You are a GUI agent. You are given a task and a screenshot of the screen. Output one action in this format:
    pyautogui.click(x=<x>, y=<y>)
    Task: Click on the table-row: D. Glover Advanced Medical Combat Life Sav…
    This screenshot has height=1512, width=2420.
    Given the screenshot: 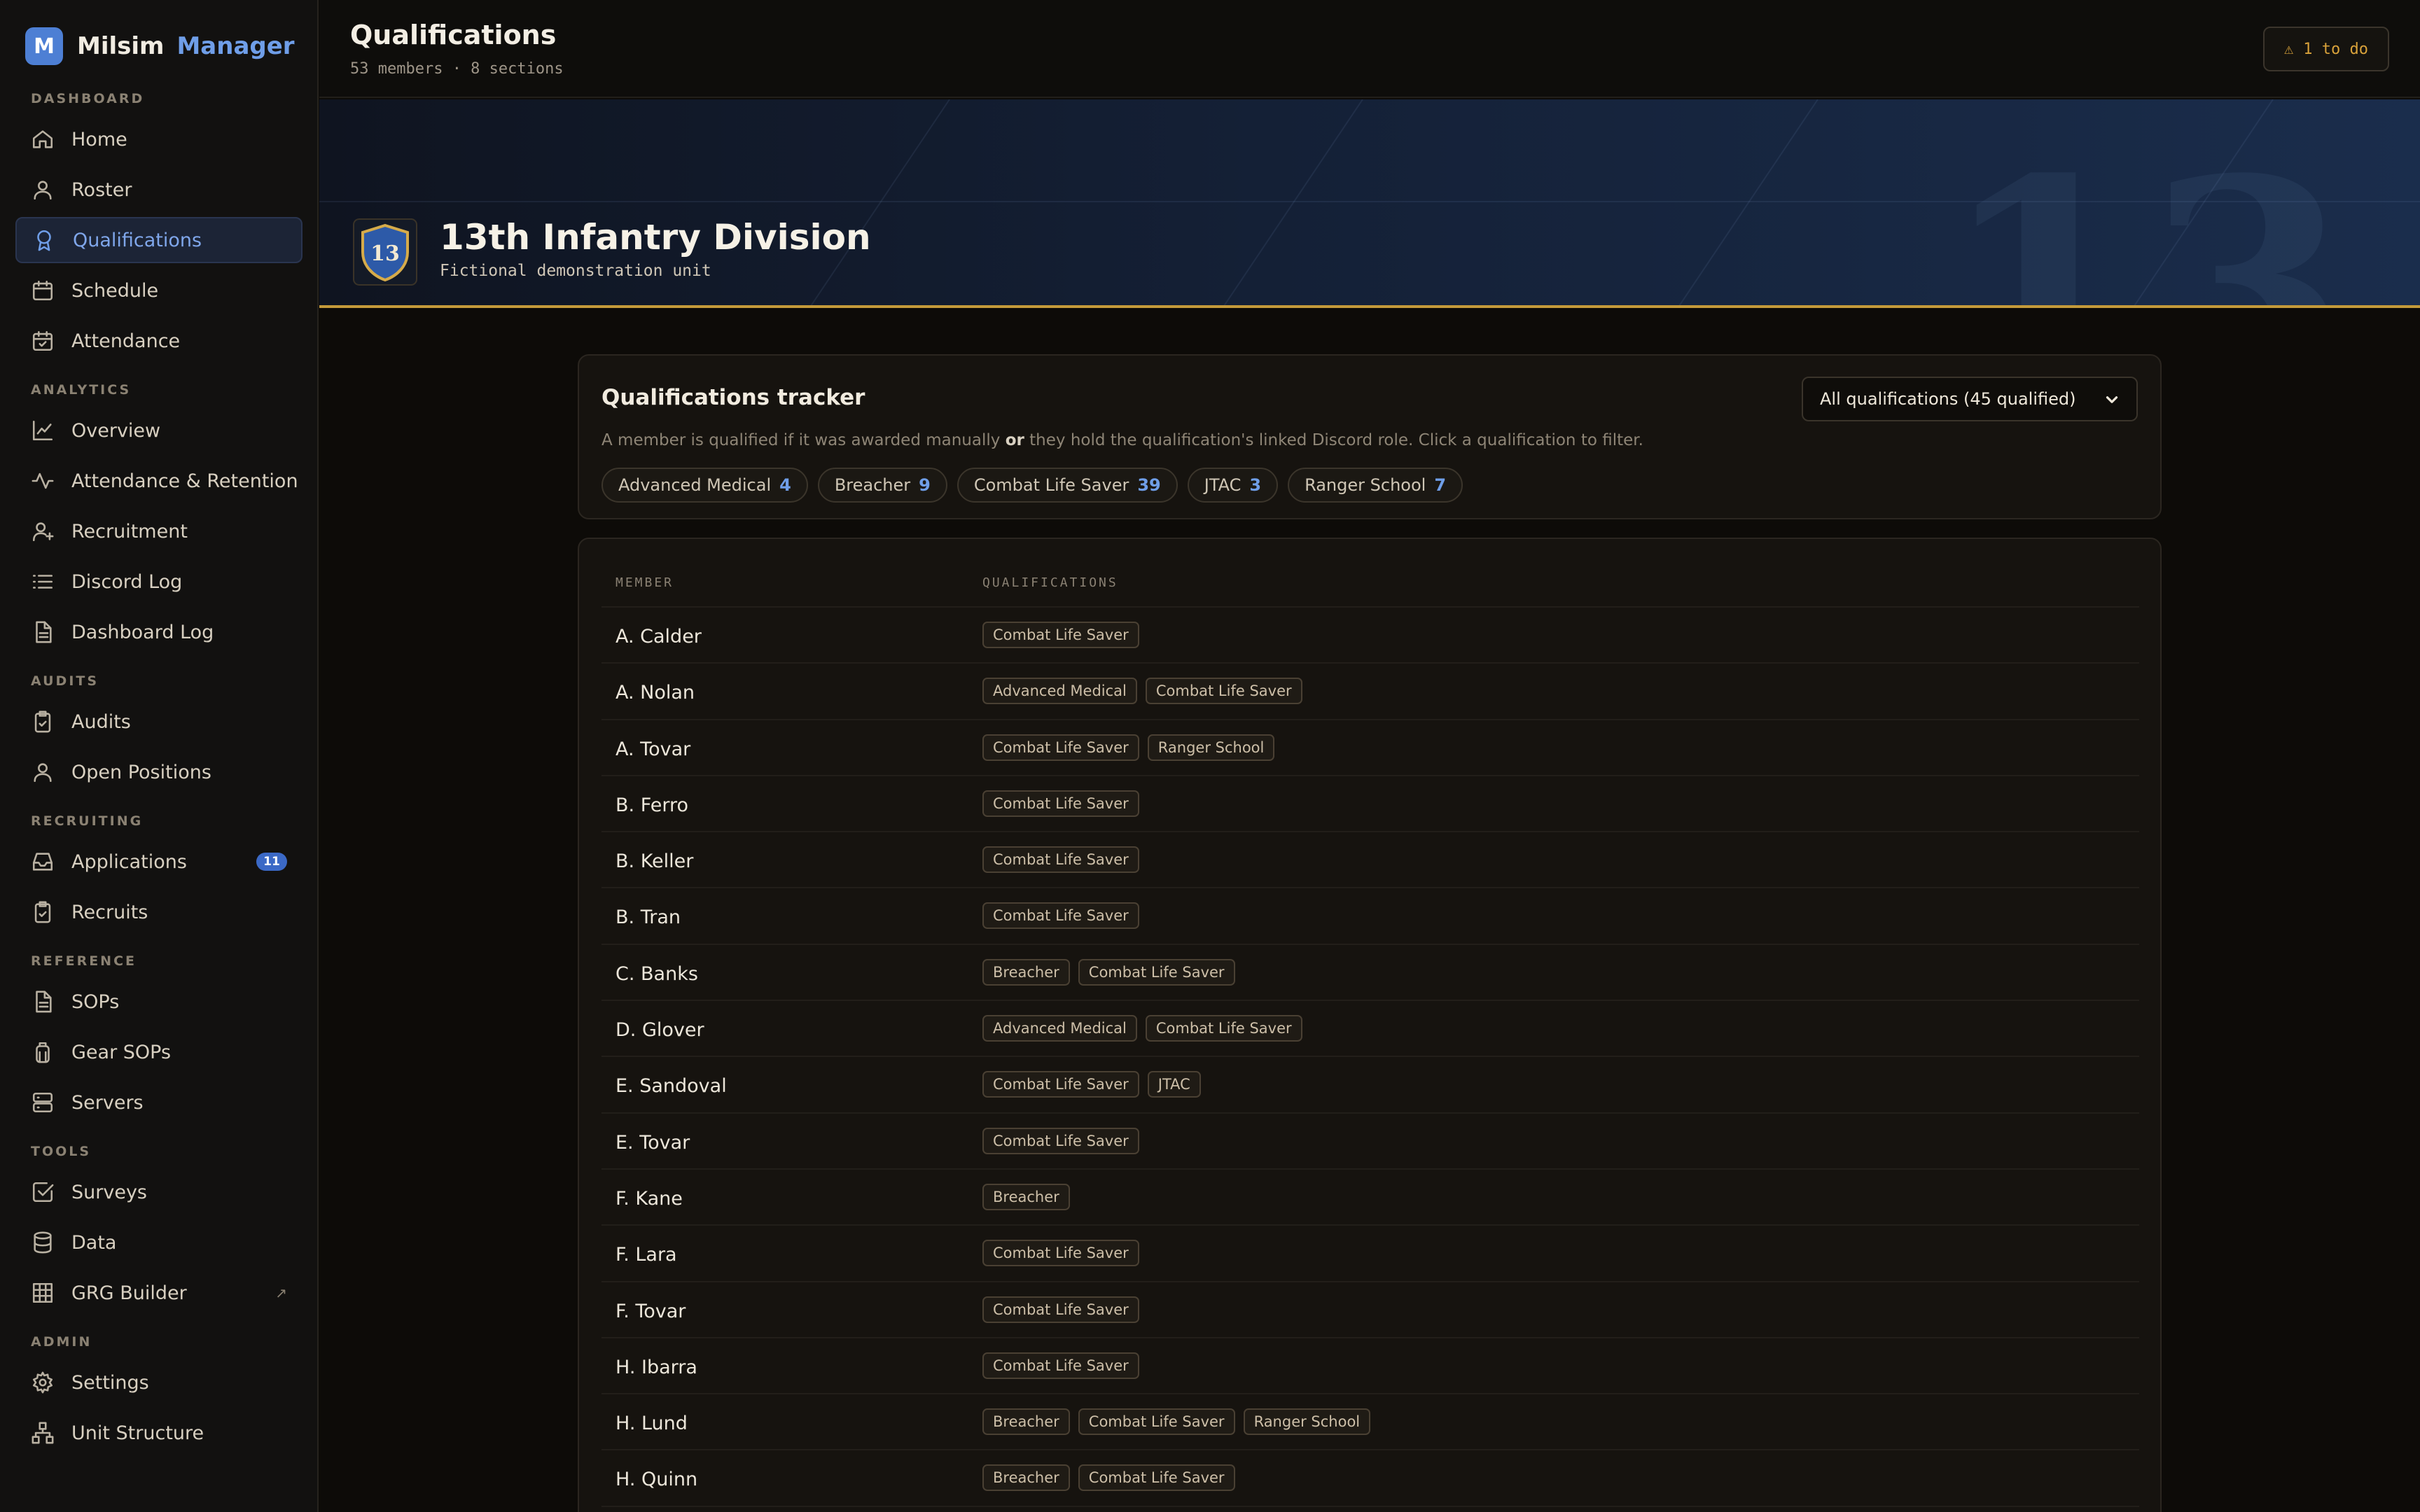 What is the action you would take?
    pyautogui.click(x=1370, y=1028)
    